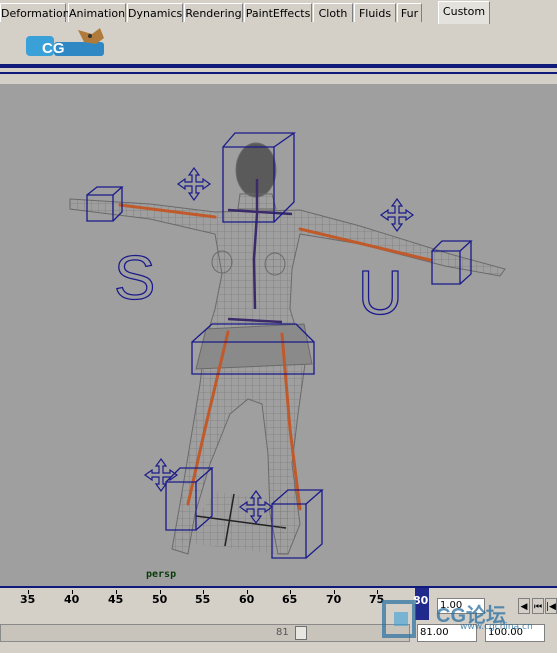 The width and height of the screenshot is (557, 653). Describe the element at coordinates (375, 12) in the screenshot. I see `tab-fluids: Fluids` at that location.